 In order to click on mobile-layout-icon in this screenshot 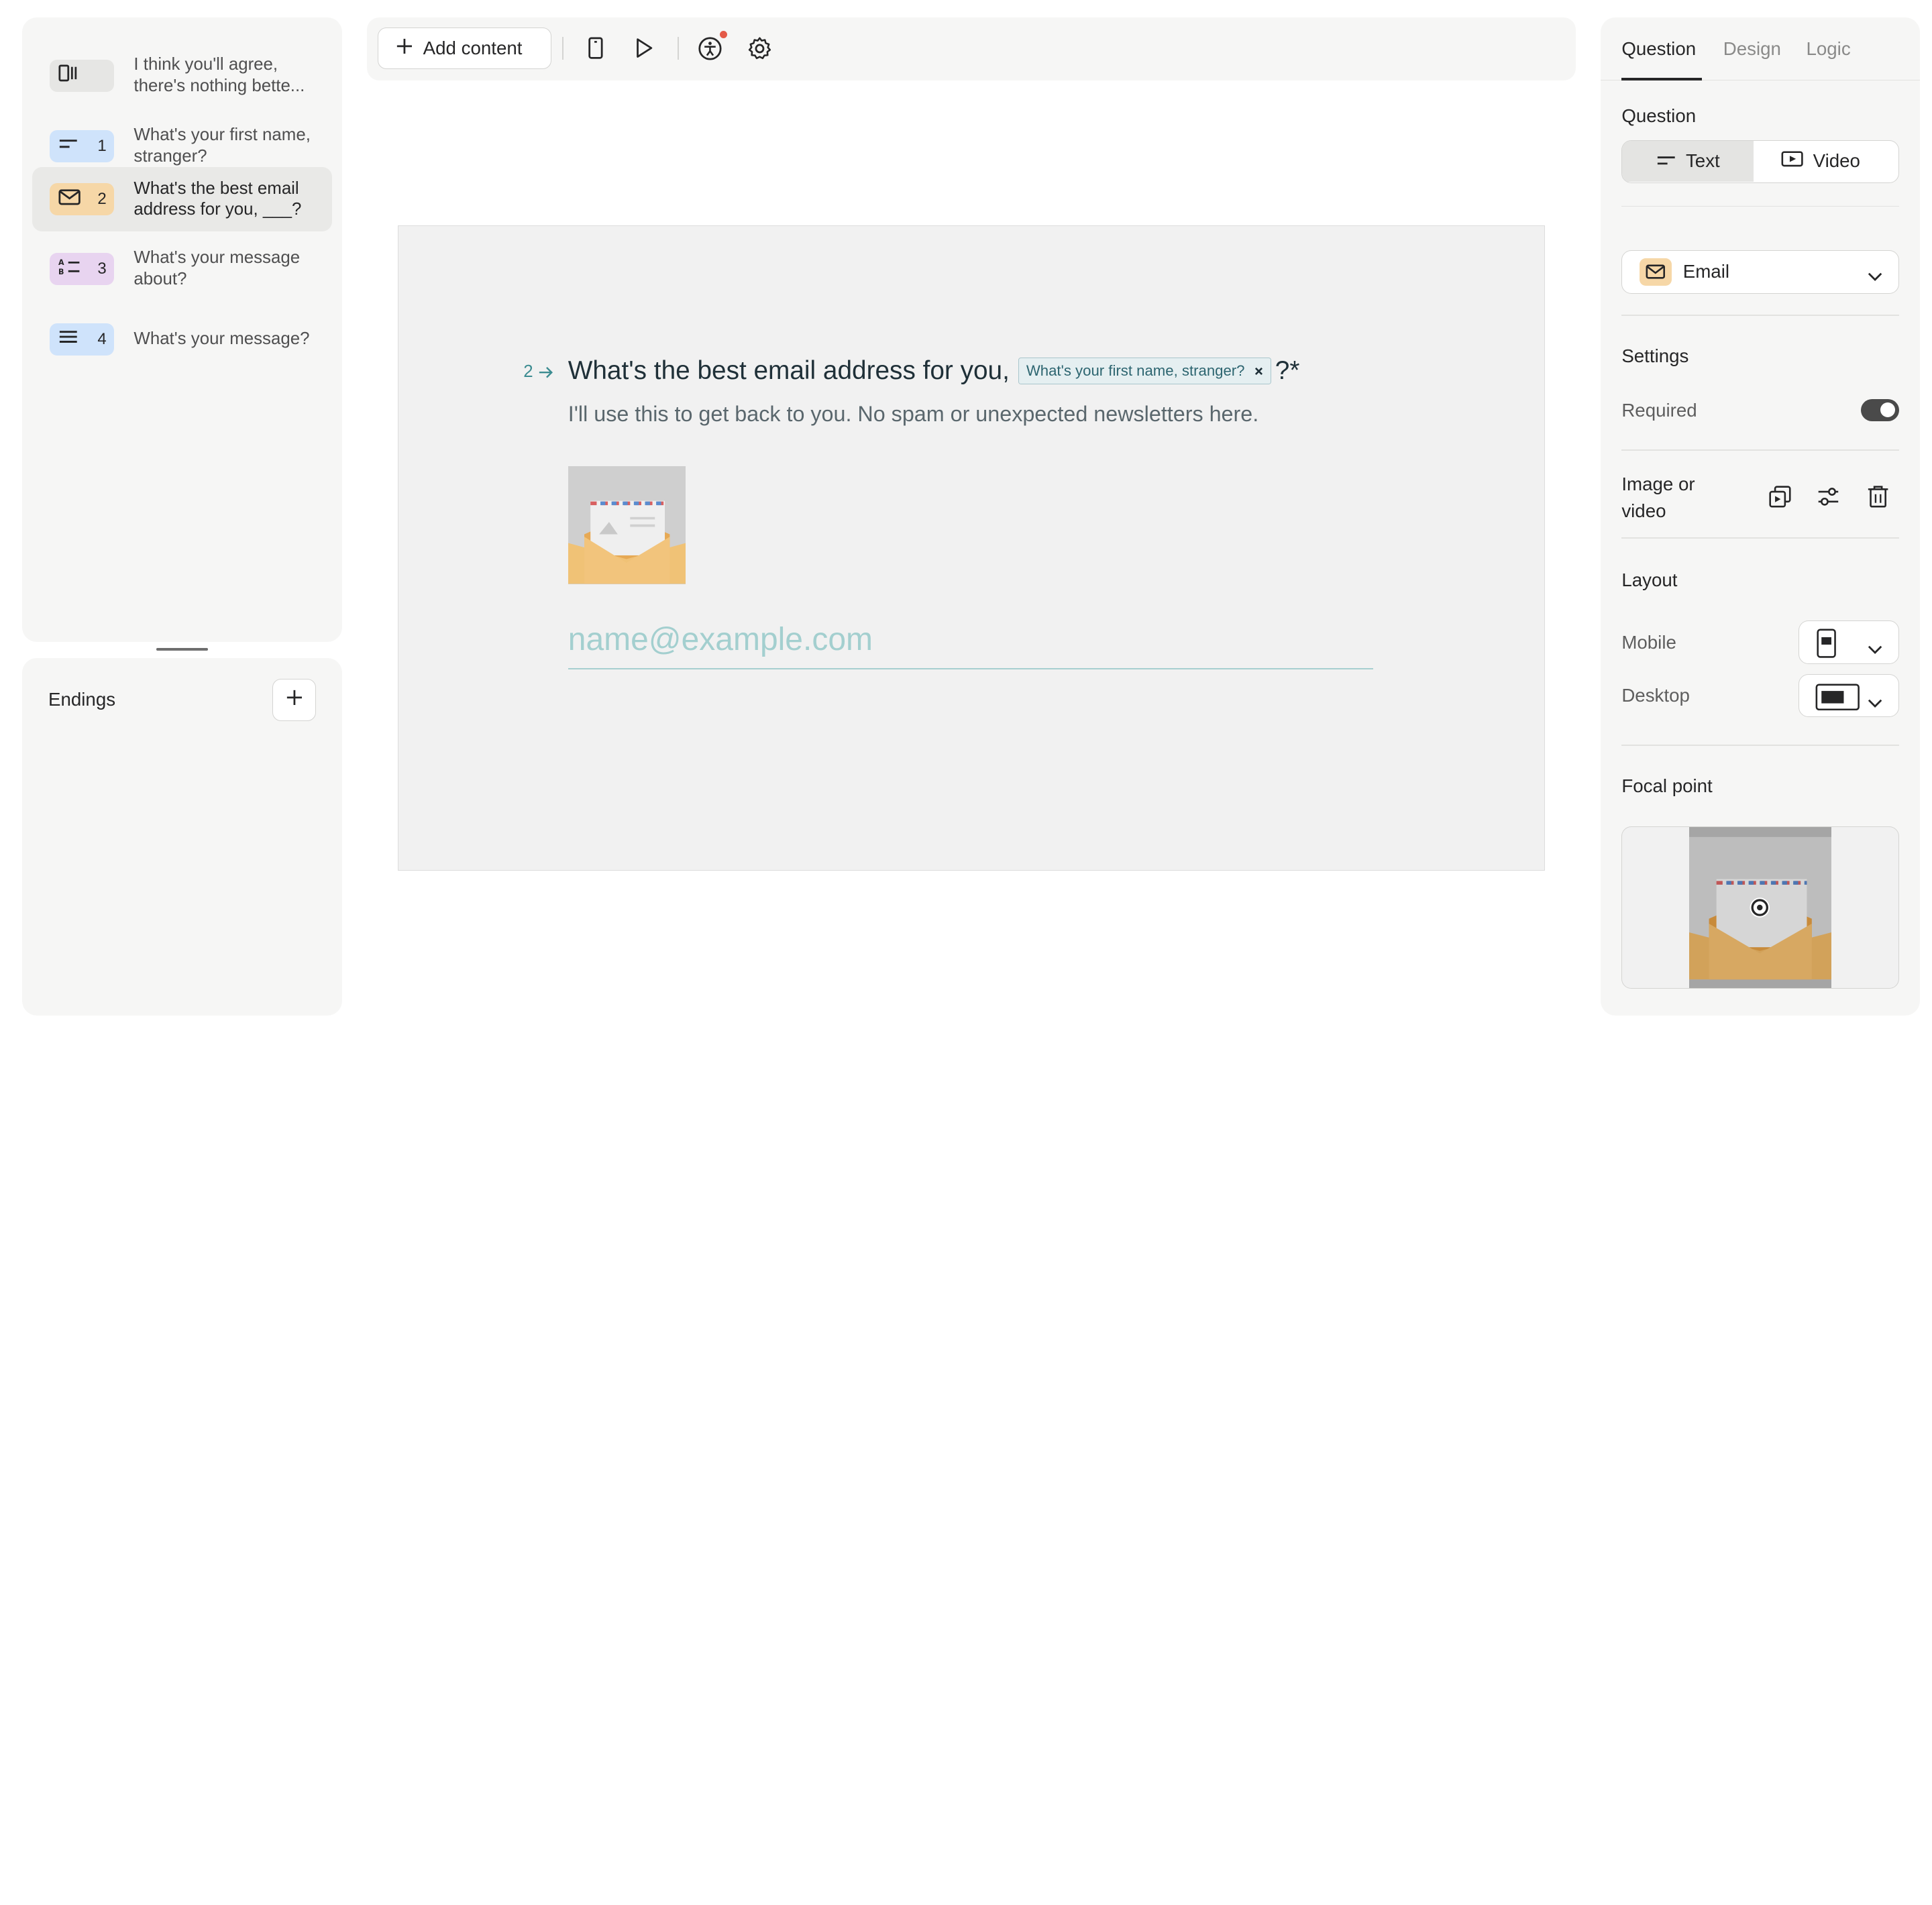, I will do `click(1826, 646)`.